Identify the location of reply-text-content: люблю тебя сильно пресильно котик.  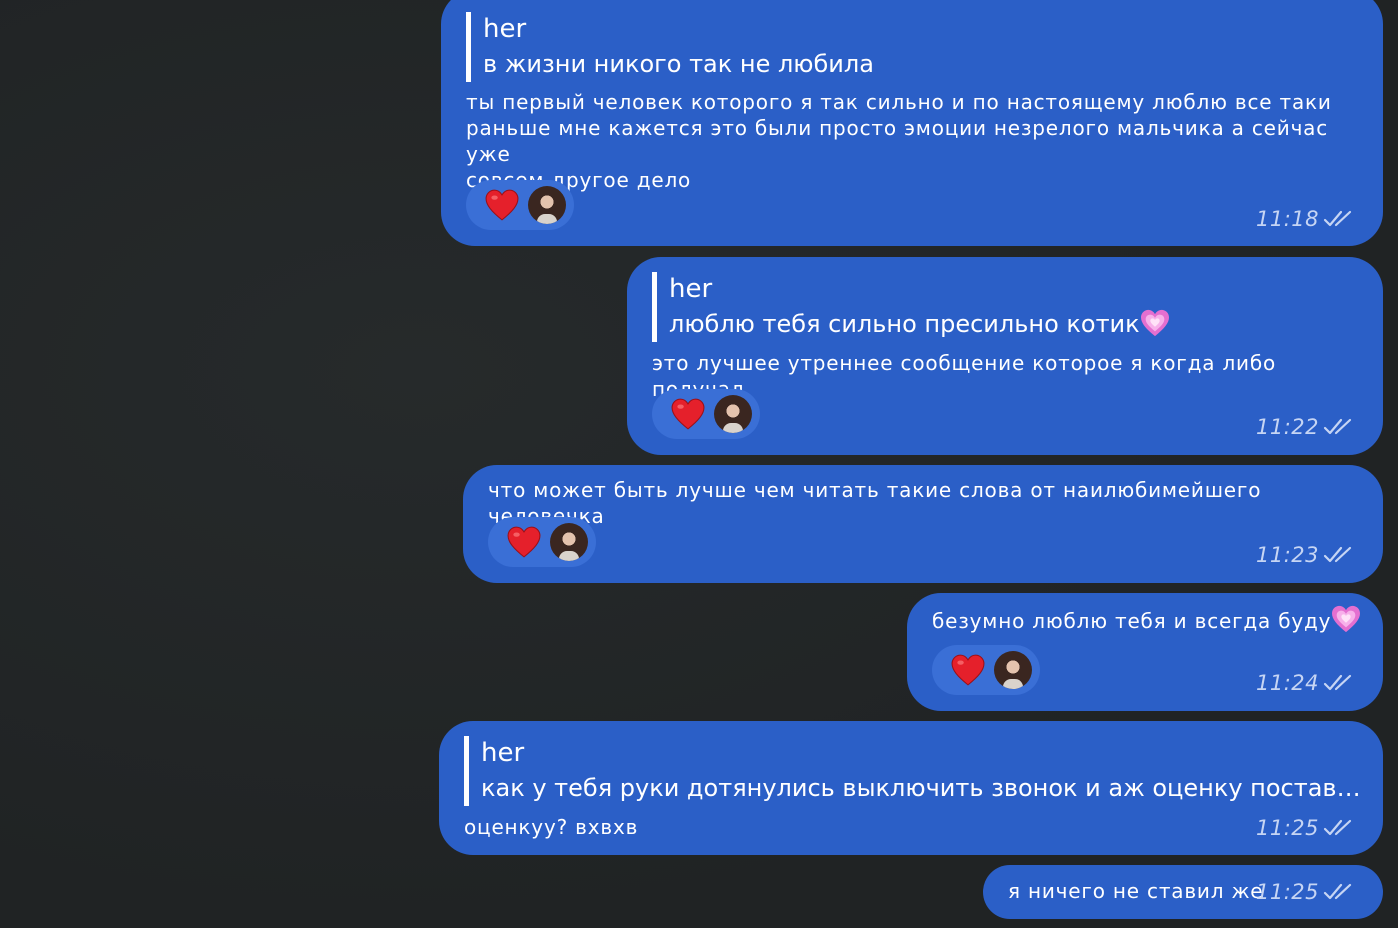
(904, 324).